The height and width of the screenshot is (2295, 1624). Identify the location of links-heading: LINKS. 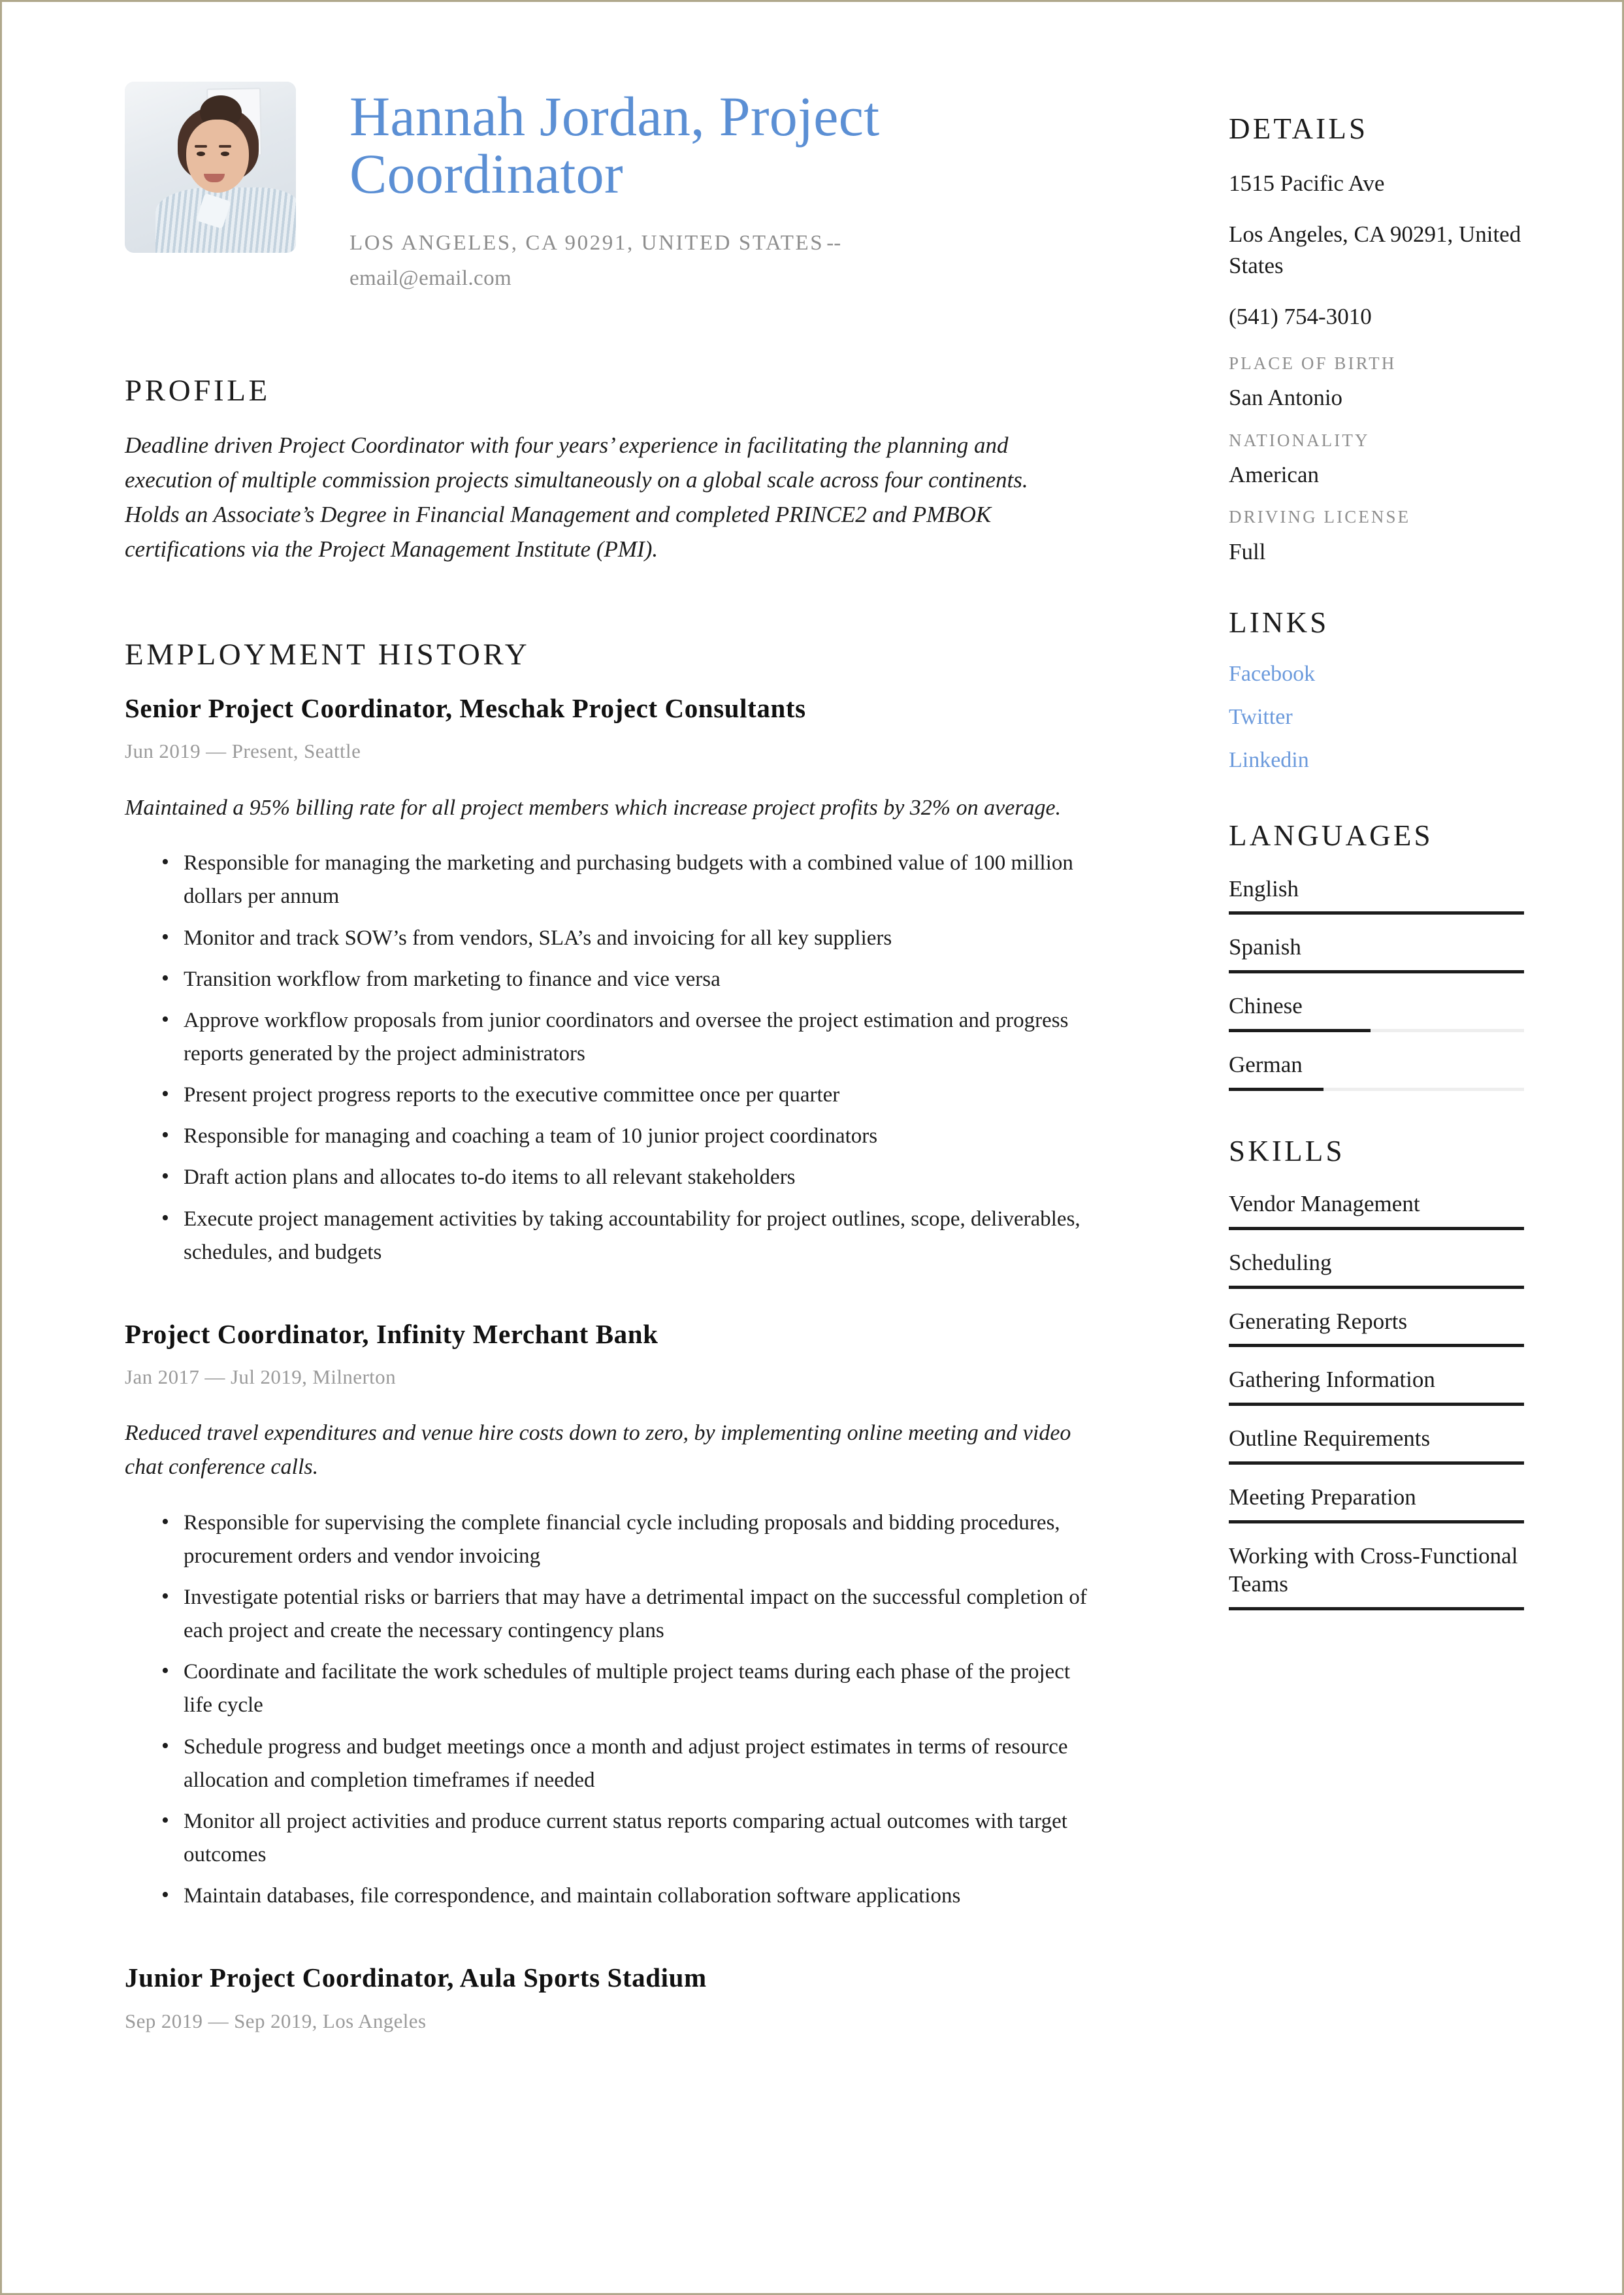
(1279, 623).